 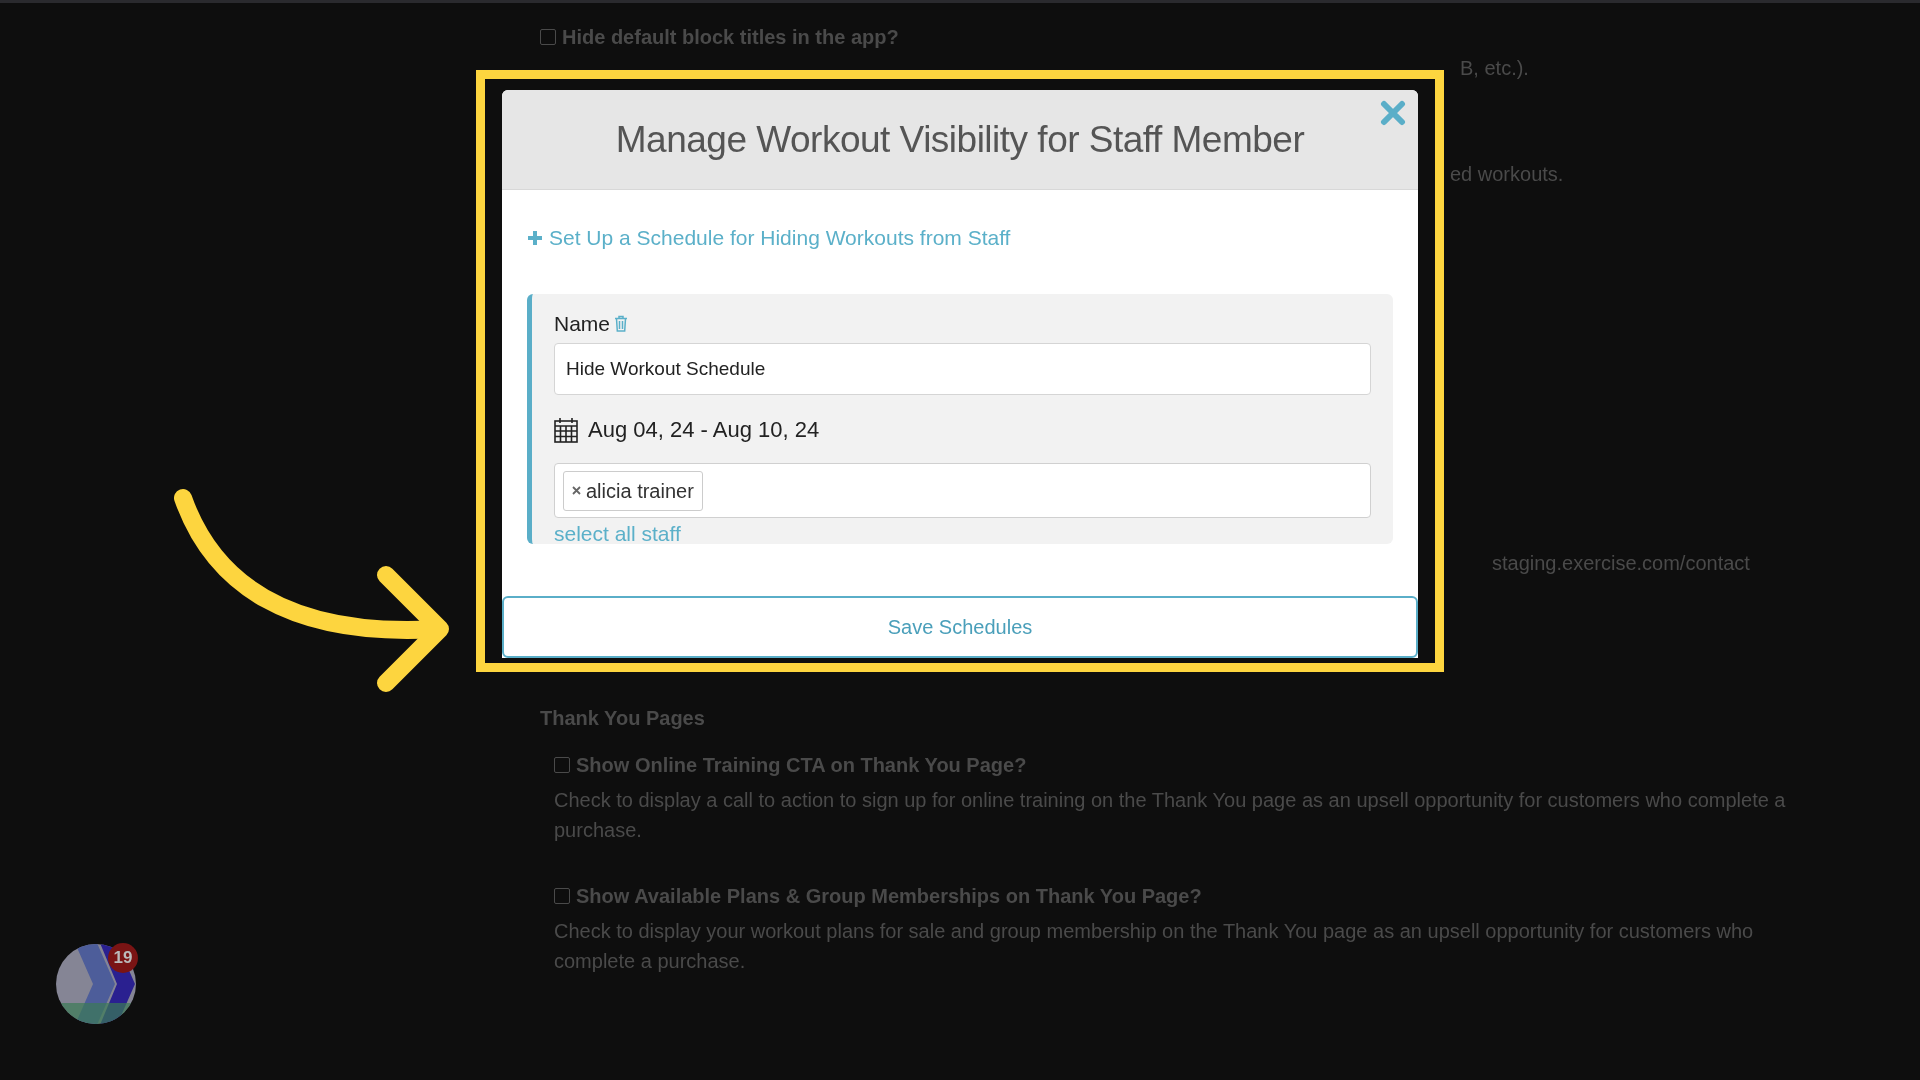 I want to click on save-button: Save Schedules, so click(x=960, y=627).